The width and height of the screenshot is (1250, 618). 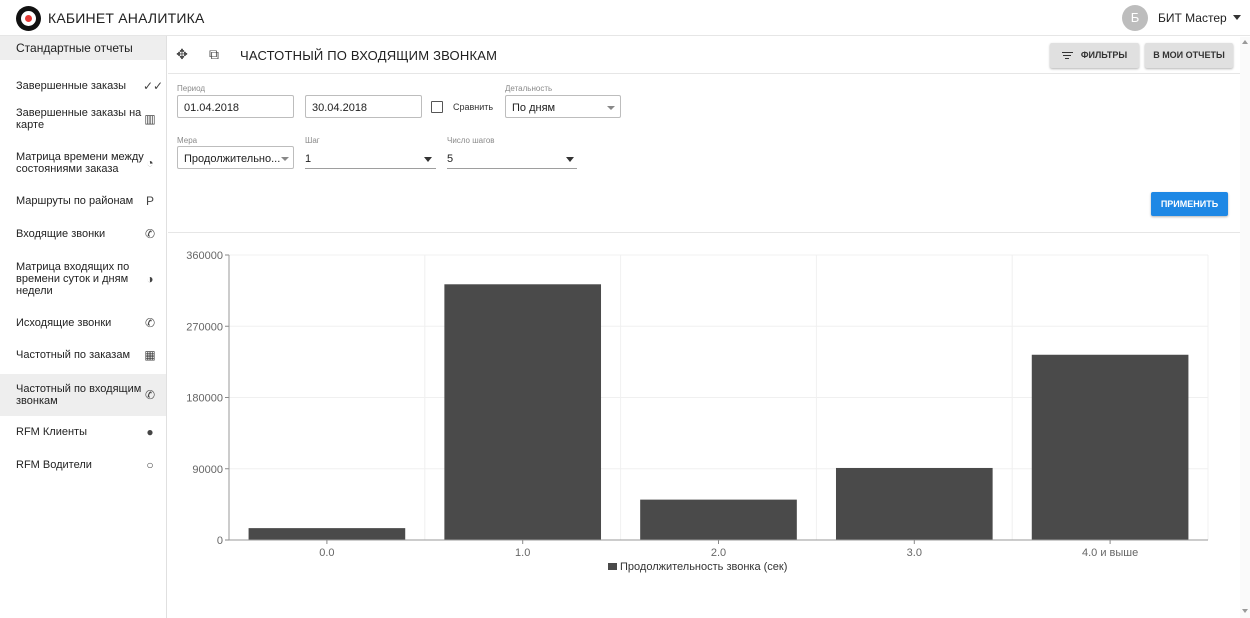 I want to click on sidebar-item: Маршруты по районам P, so click(x=83, y=201).